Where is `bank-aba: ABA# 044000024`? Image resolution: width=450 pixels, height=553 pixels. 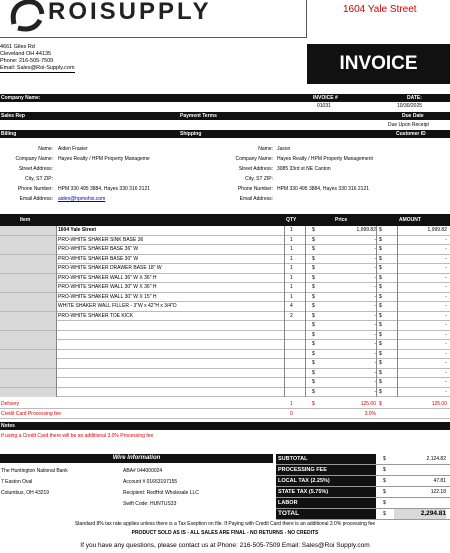
bank-aba: ABA# 044000024 is located at coordinates (143, 471).